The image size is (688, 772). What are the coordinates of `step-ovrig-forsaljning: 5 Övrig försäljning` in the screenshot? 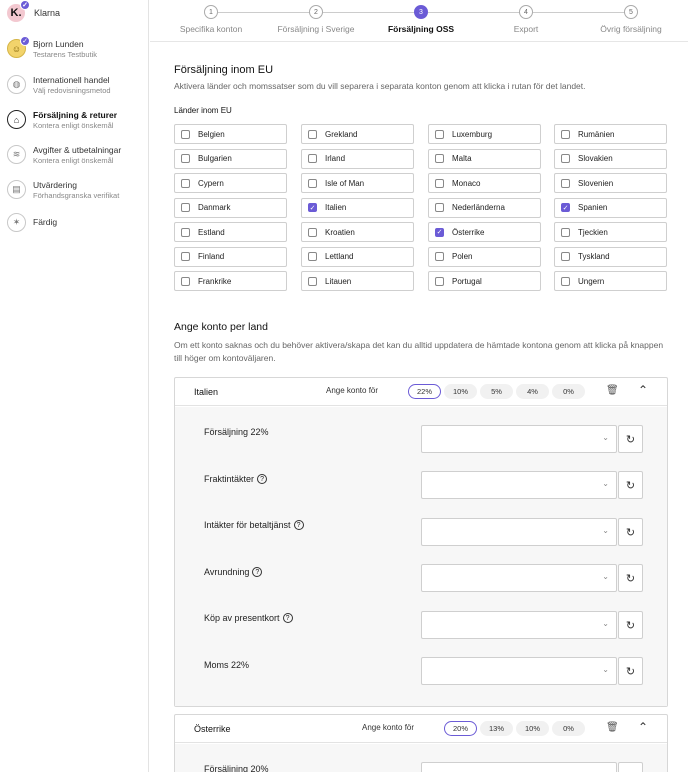 It's located at (631, 19).